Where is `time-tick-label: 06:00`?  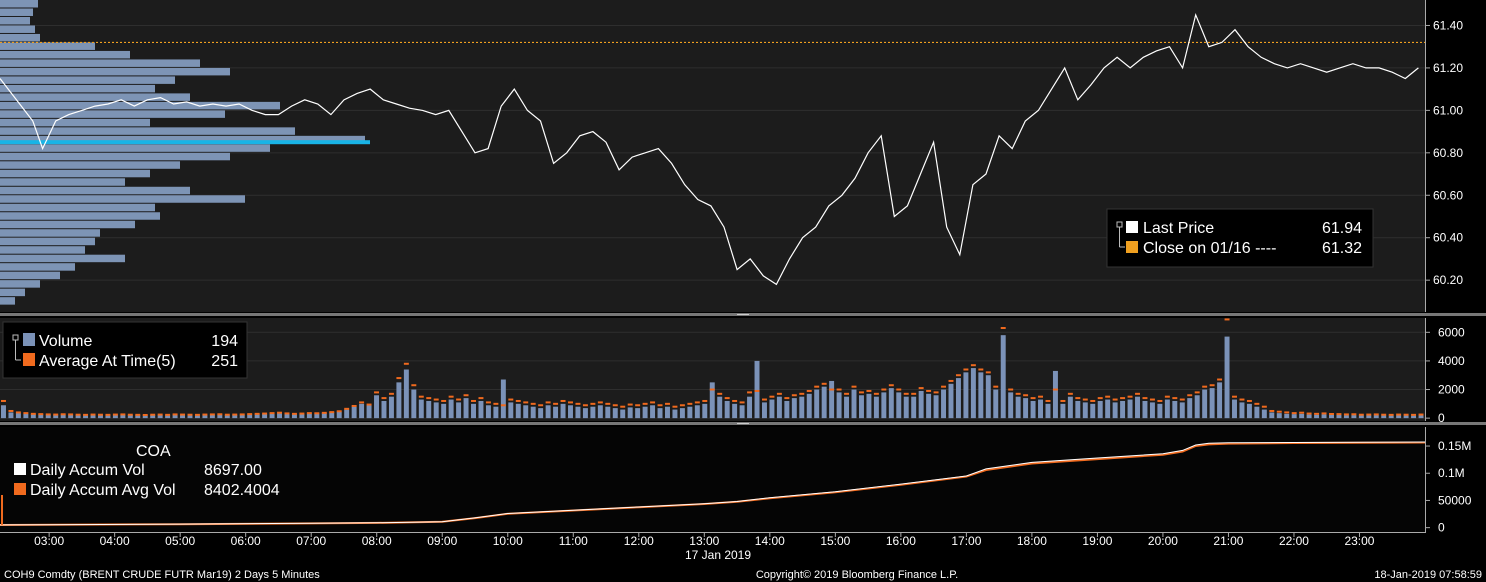 time-tick-label: 06:00 is located at coordinates (246, 541).